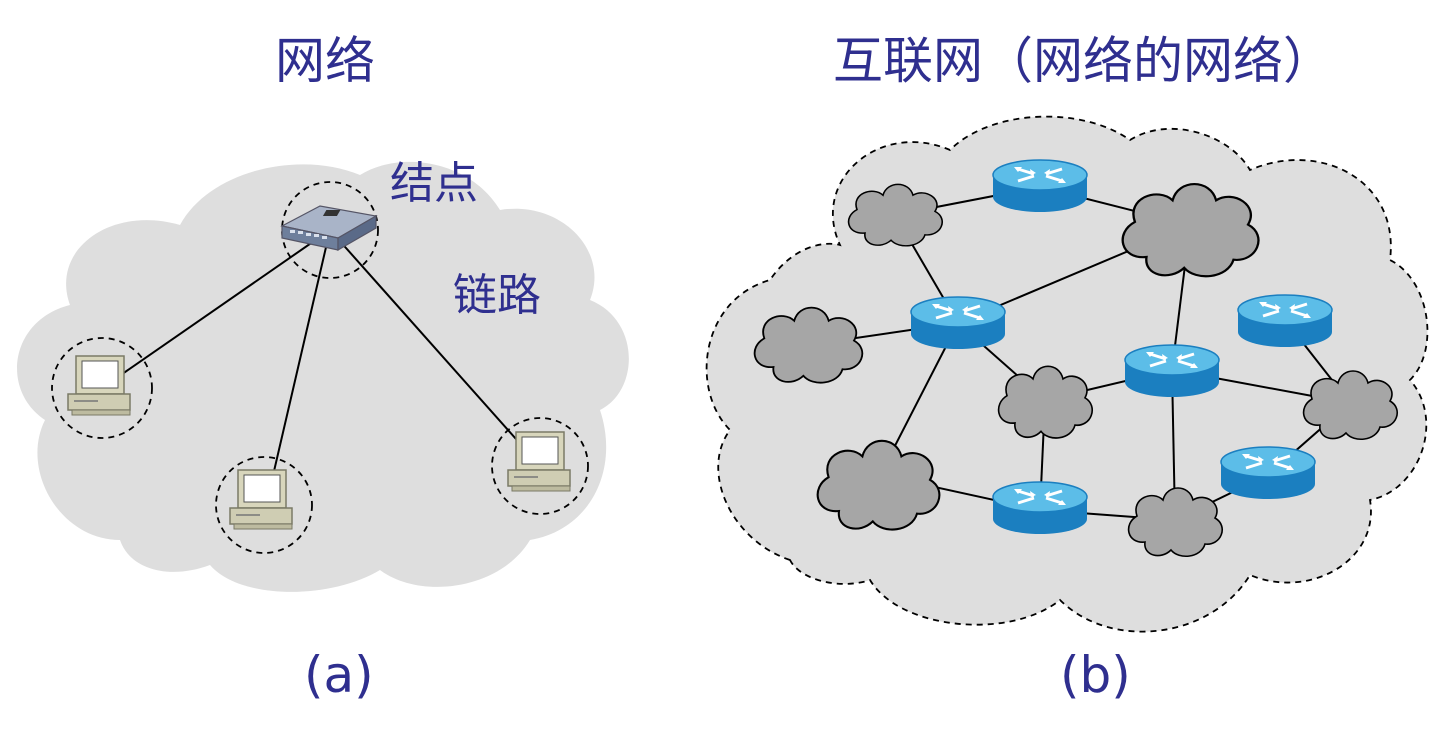 This screenshot has width=1449, height=742. Describe the element at coordinates (325, 61) in the screenshot. I see `panel-a-title: 网络` at that location.